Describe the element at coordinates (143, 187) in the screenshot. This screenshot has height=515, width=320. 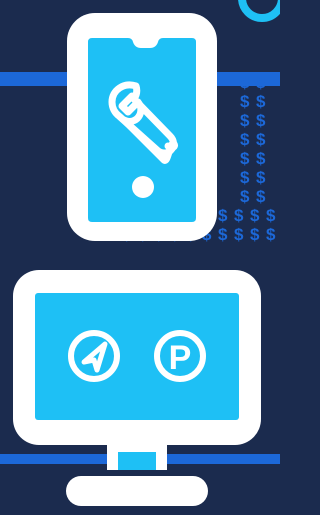
I see `home-button-dot` at that location.